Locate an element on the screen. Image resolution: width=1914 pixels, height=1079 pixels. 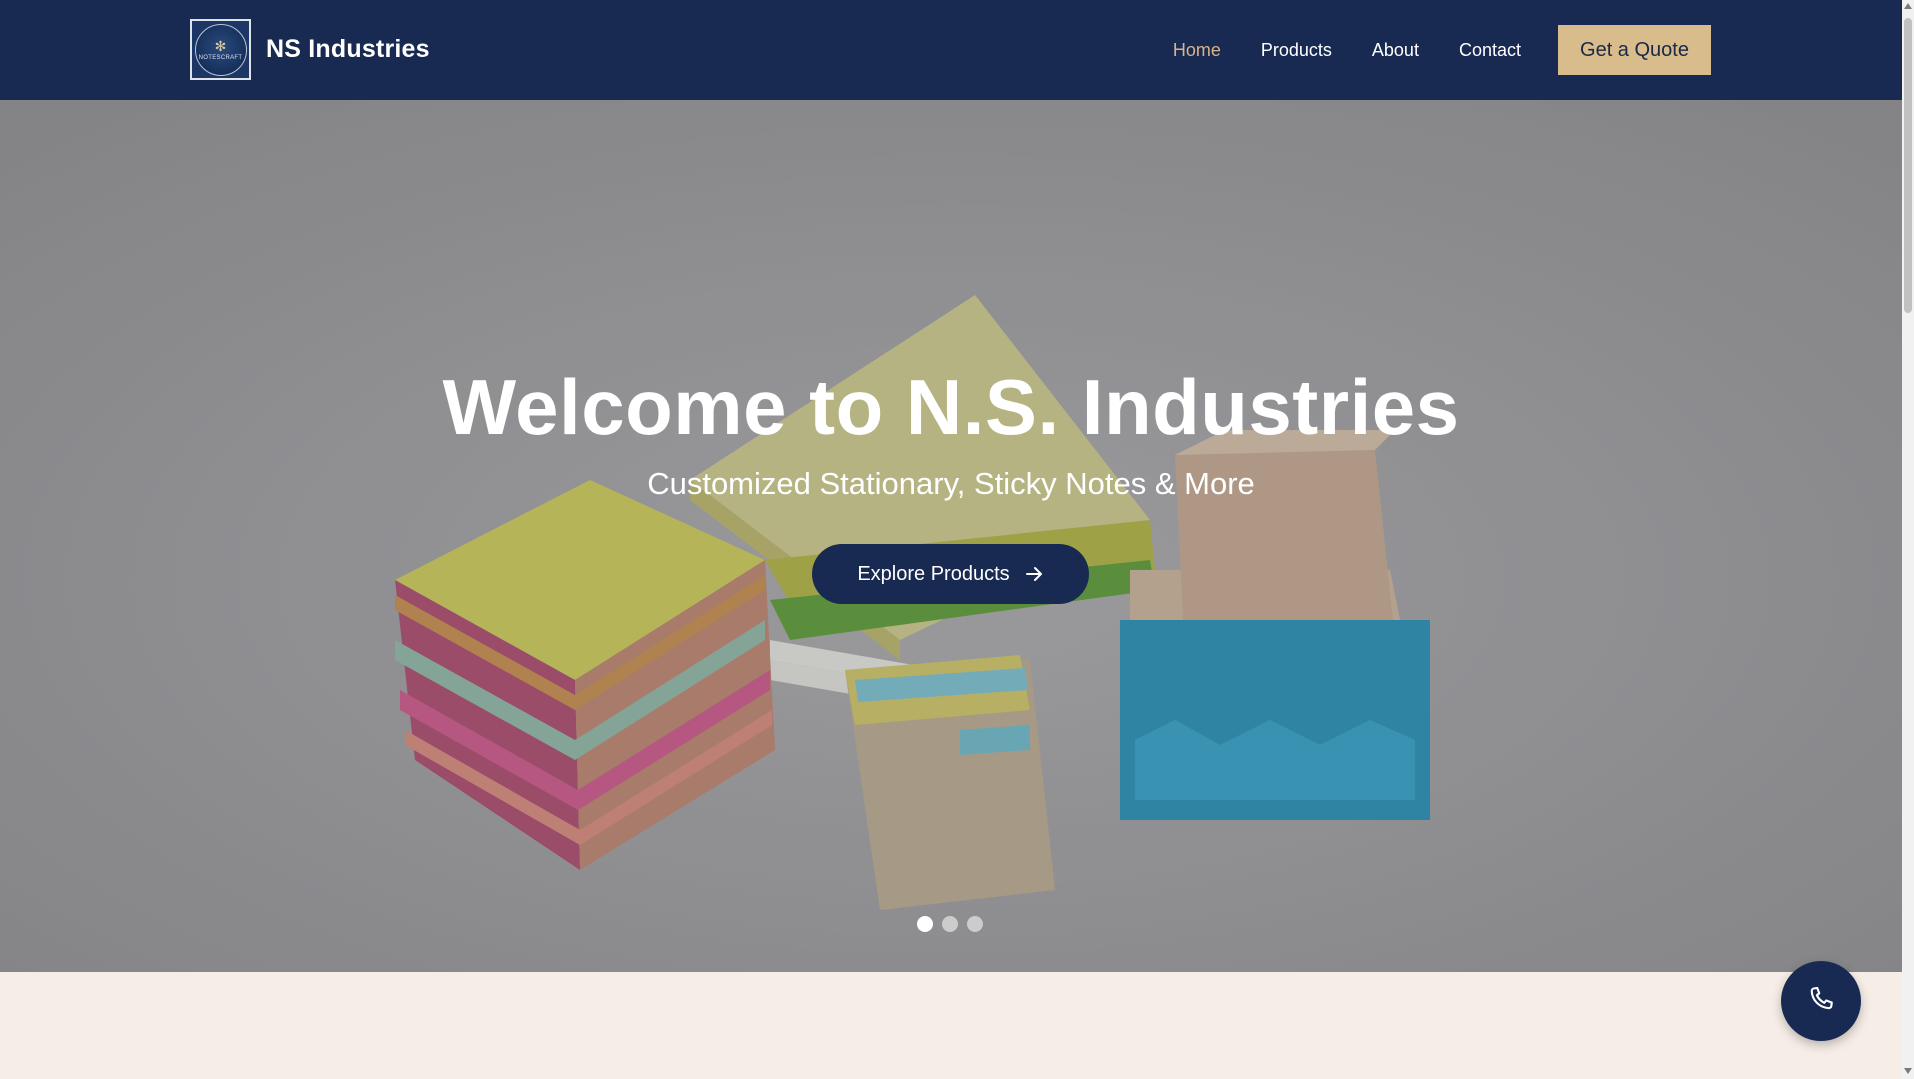
scroll-thumb is located at coordinates (1908, 165).